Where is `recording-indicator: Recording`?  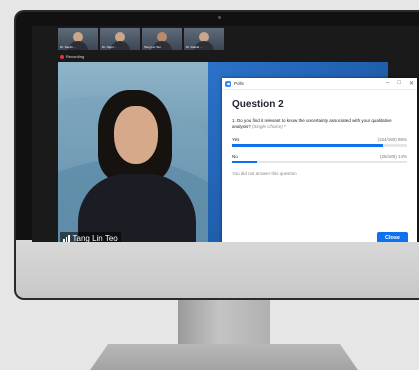 recording-indicator: Recording is located at coordinates (72, 56).